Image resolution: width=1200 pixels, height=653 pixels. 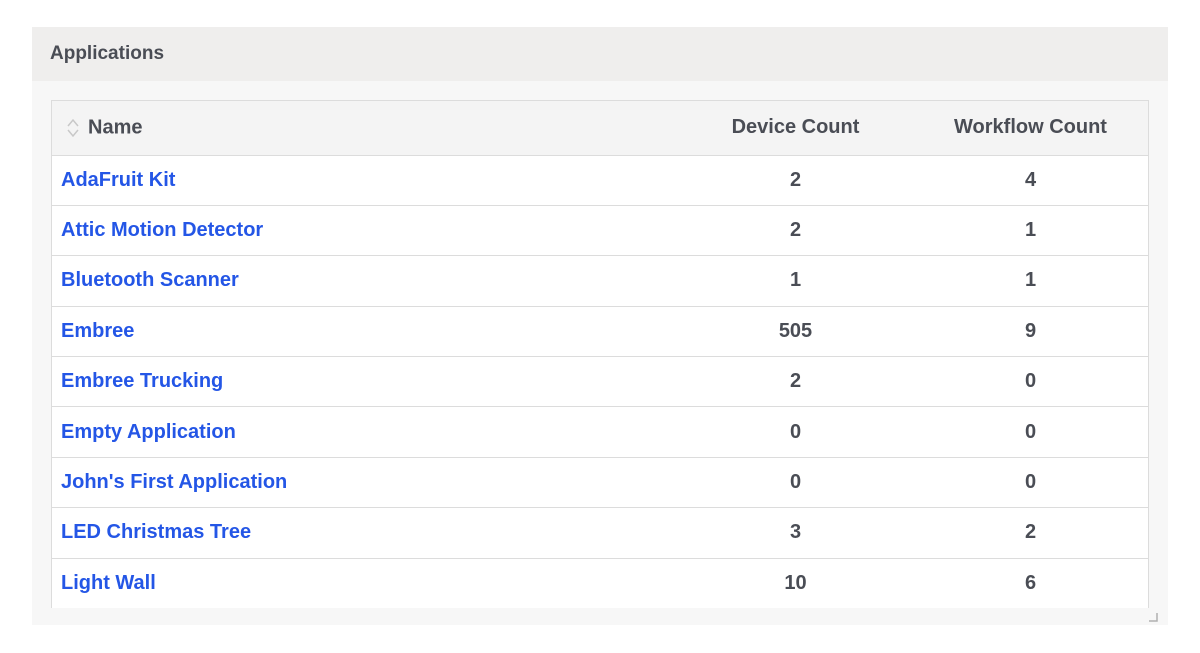 What do you see at coordinates (1030, 332) in the screenshot?
I see `cell-workflow-count: 9` at bounding box center [1030, 332].